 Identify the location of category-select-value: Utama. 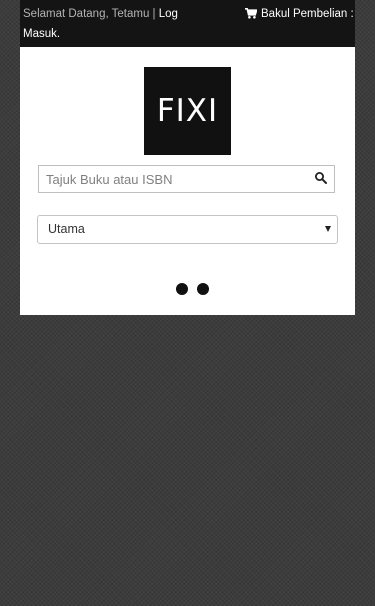
(66, 229).